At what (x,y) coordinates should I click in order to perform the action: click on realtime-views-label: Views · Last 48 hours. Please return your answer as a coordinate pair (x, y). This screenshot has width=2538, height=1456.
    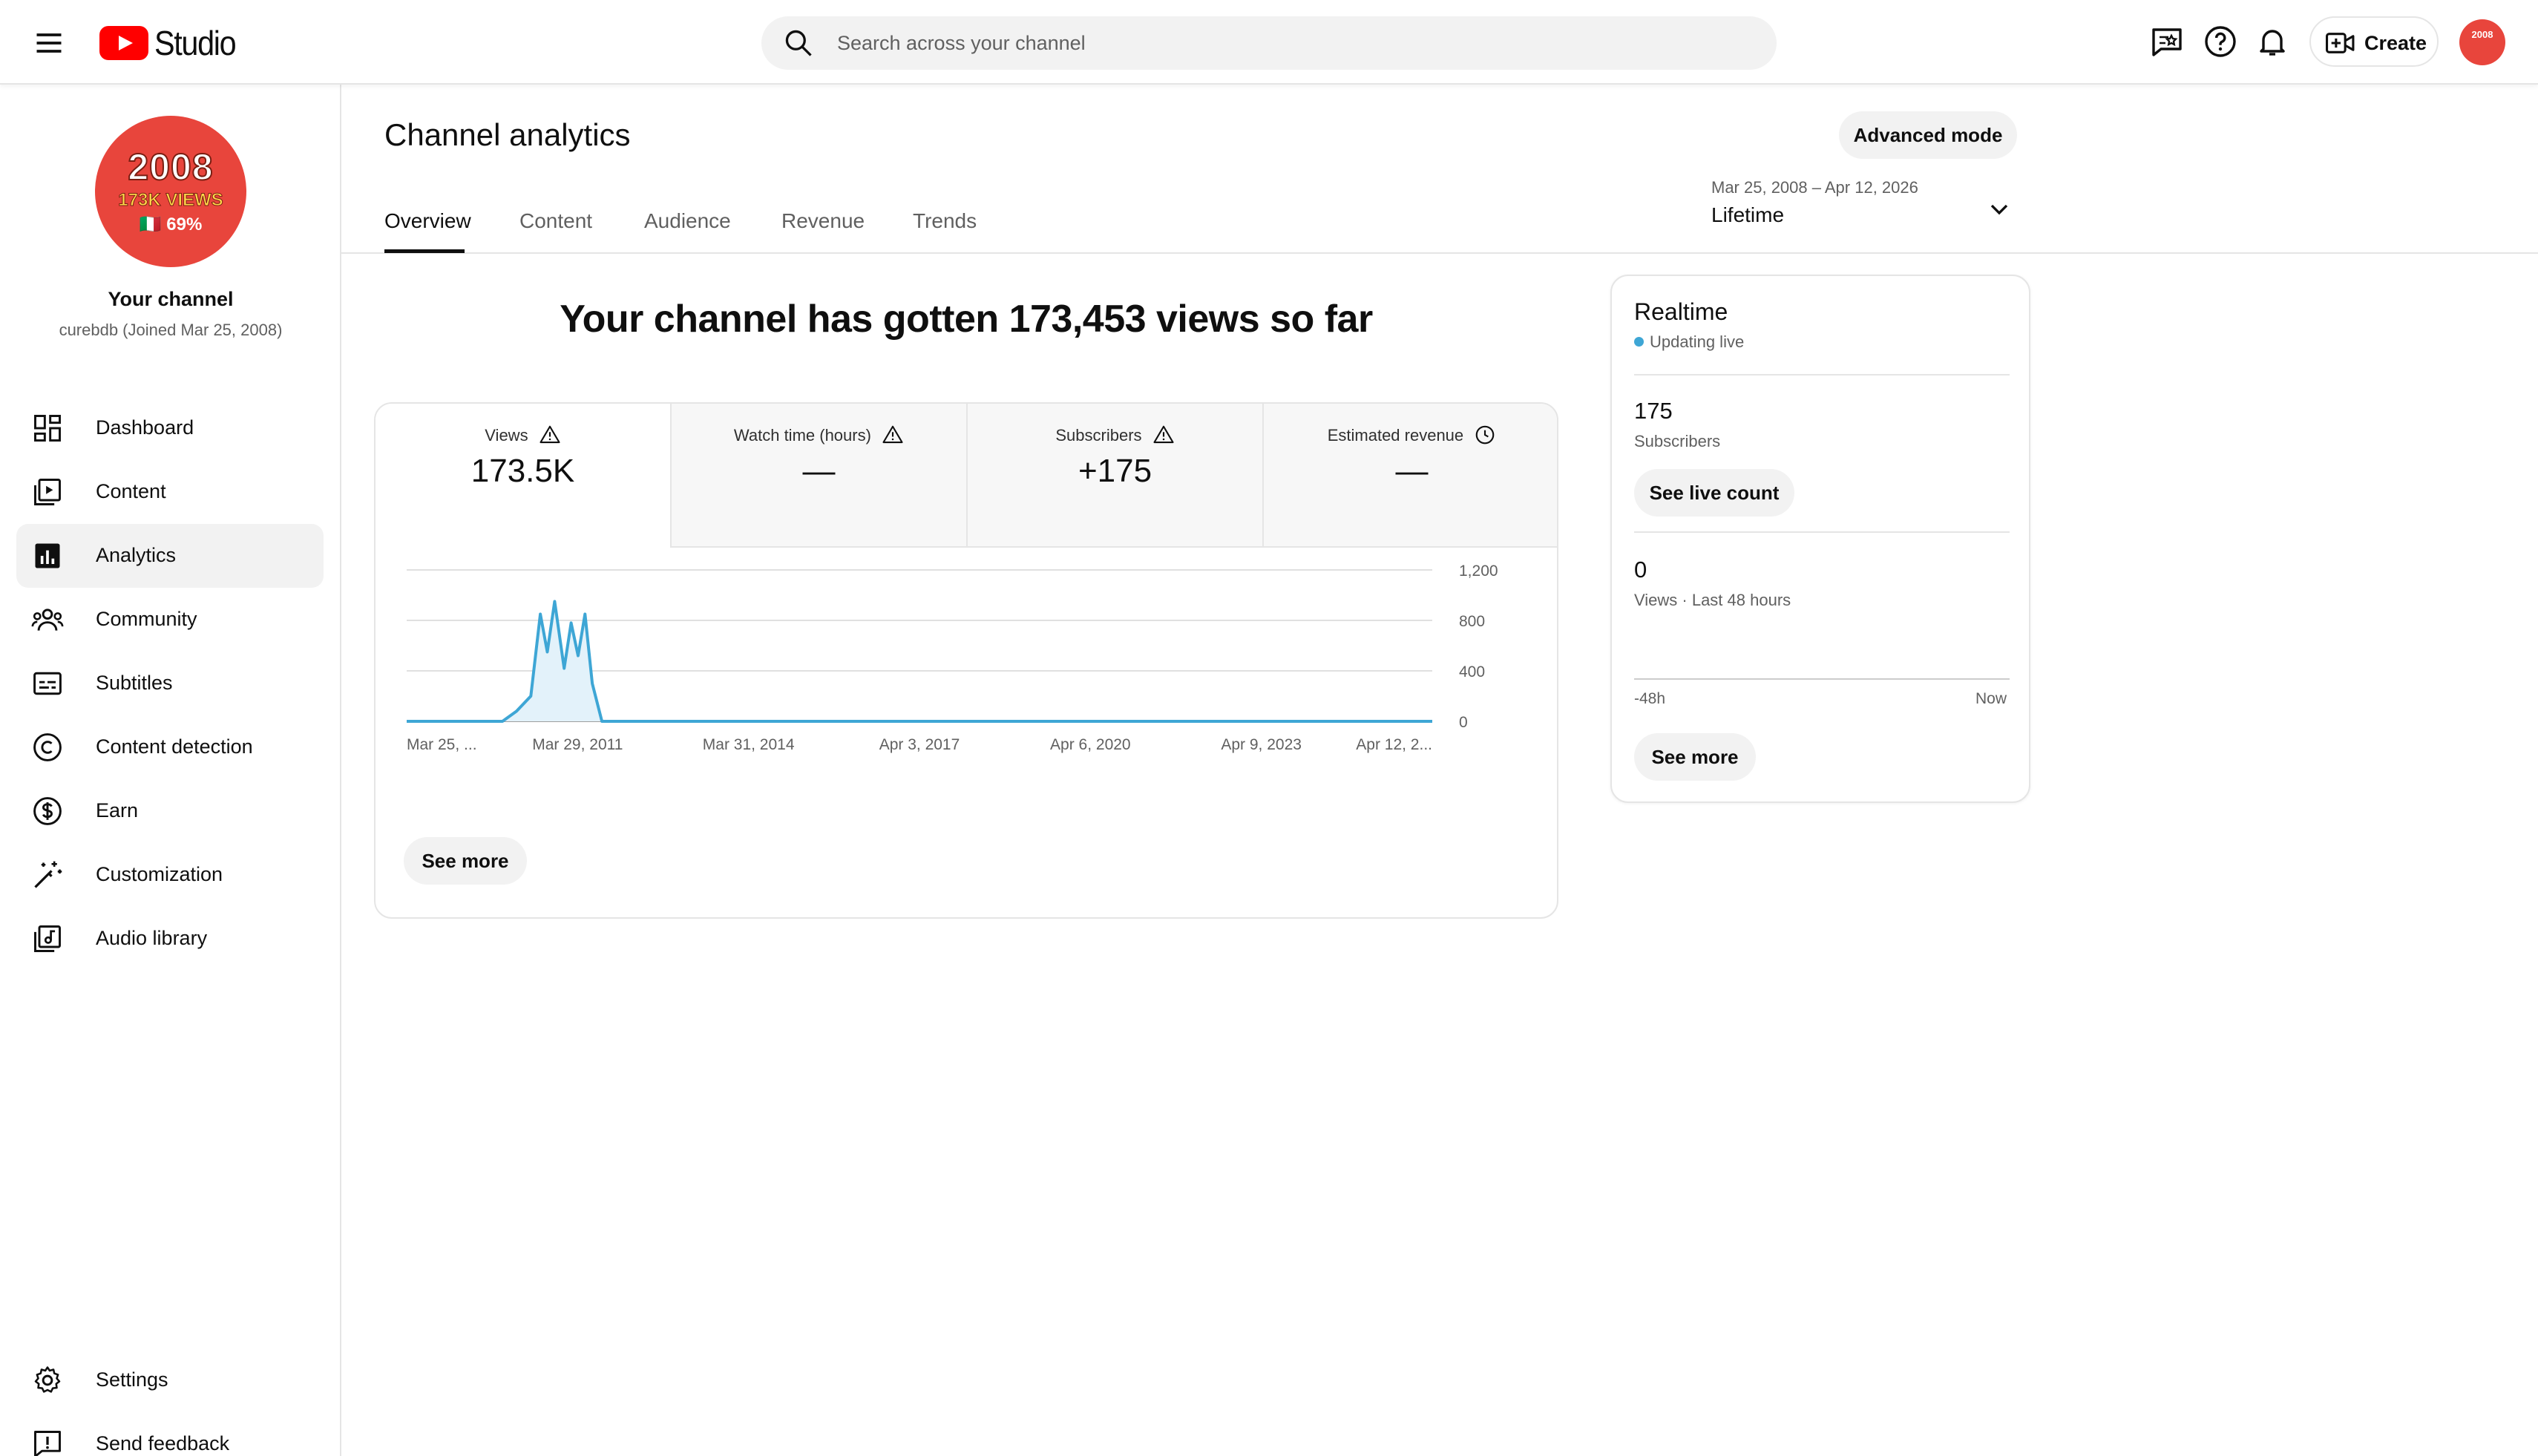
    Looking at the image, I should click on (1712, 600).